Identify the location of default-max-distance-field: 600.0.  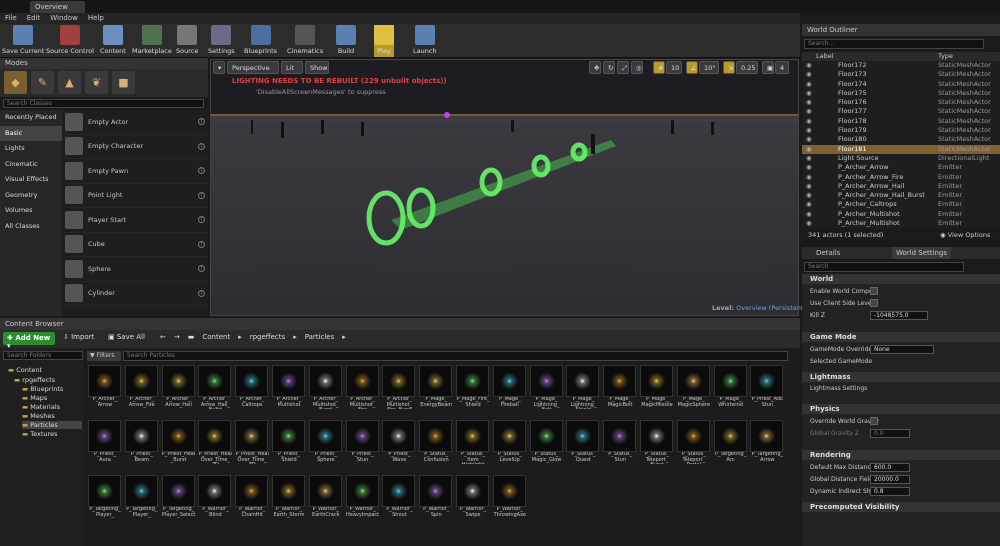
(890, 467).